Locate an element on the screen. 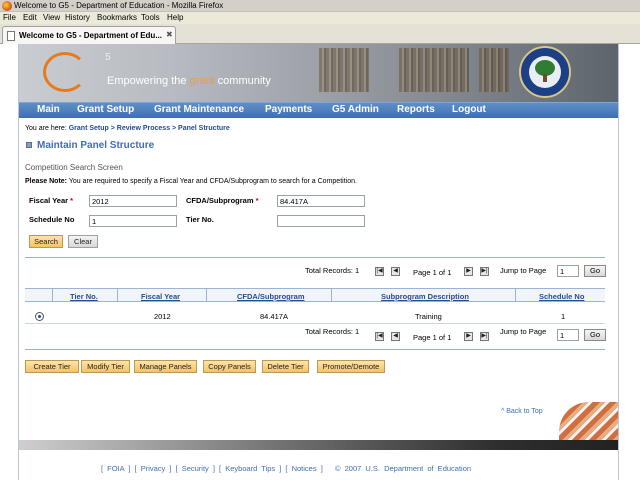 The height and width of the screenshot is (480, 640). menu-tools: Tools is located at coordinates (150, 17).